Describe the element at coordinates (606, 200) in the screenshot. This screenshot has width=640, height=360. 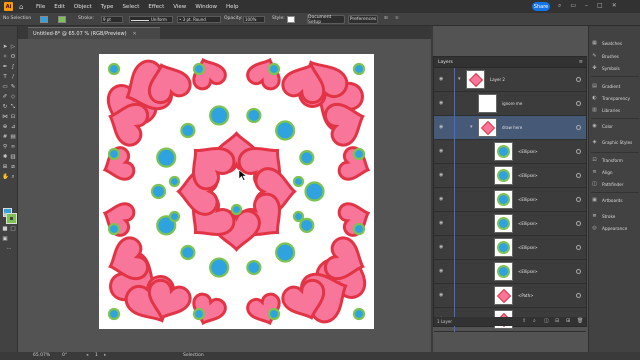
I see `panel-tab-artboards: ▣ Artboards` at that location.